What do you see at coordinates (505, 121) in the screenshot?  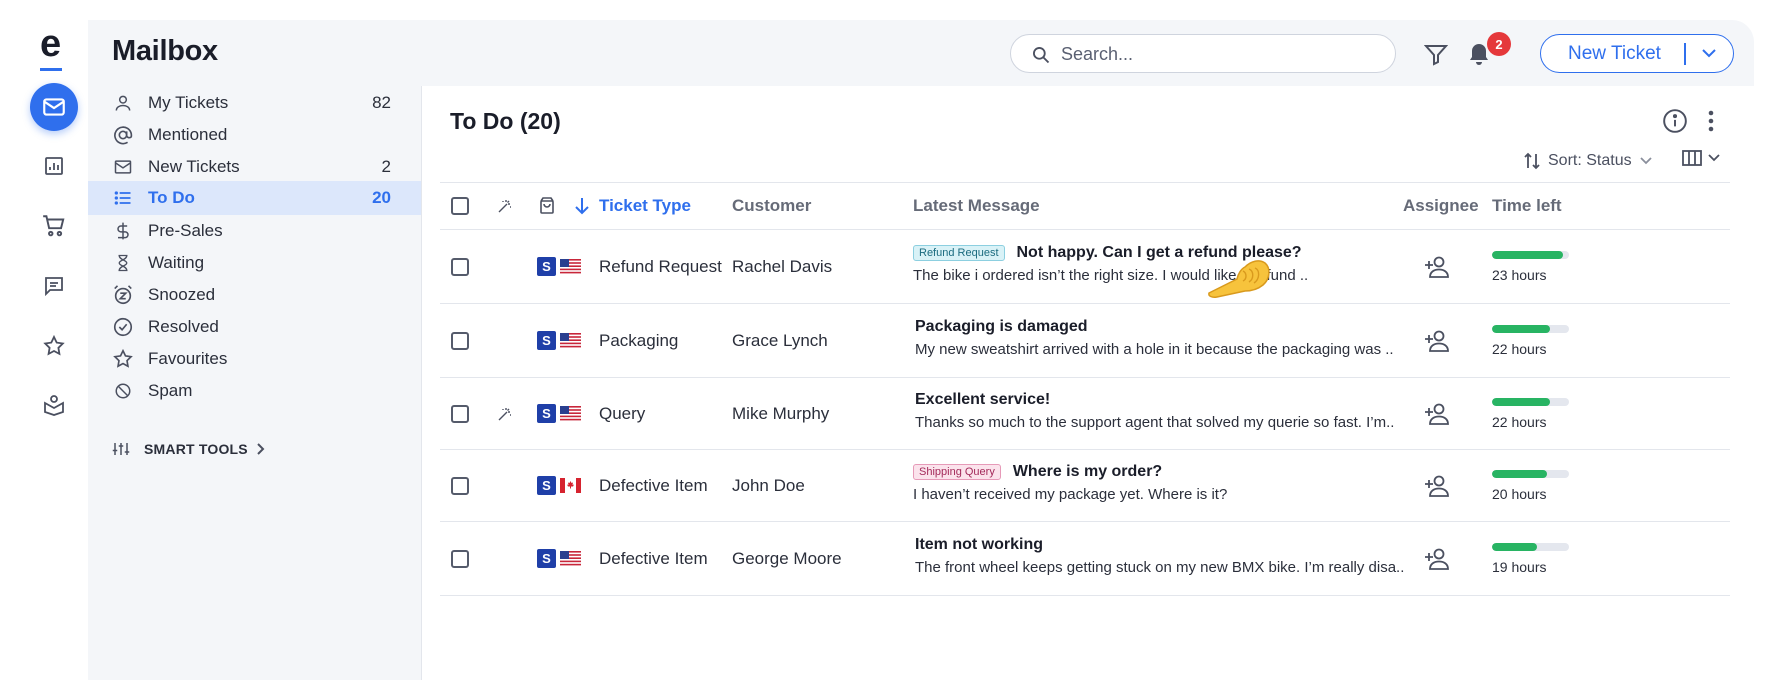 I see `list-title: To Do (20)` at bounding box center [505, 121].